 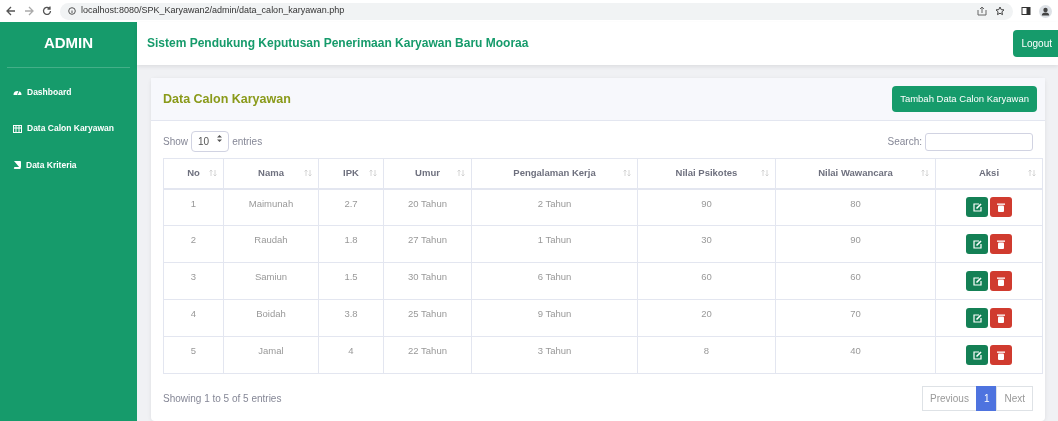 I want to click on column-header: Nilai Psikotes, so click(x=706, y=173).